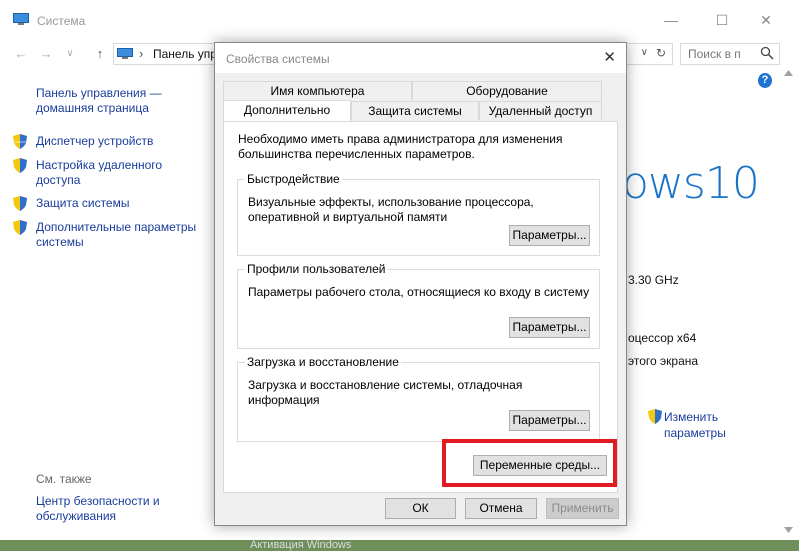  I want to click on search-input: Поиск в п, so click(730, 54).